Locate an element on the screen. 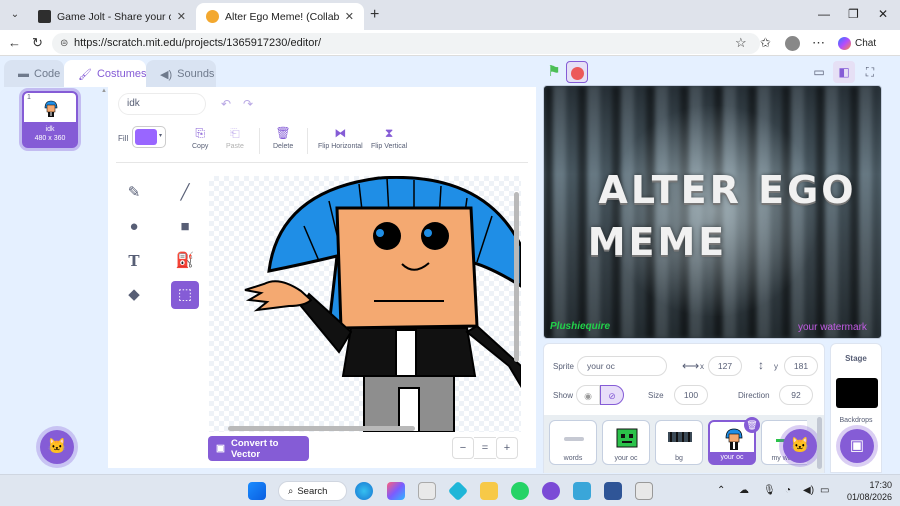  favorites-icon: ✩ is located at coordinates (765, 43).